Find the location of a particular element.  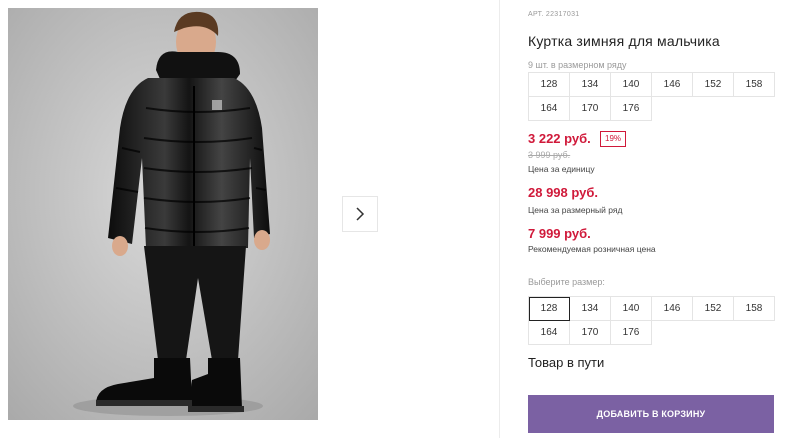

pack-size-cell: 176 is located at coordinates (631, 109).